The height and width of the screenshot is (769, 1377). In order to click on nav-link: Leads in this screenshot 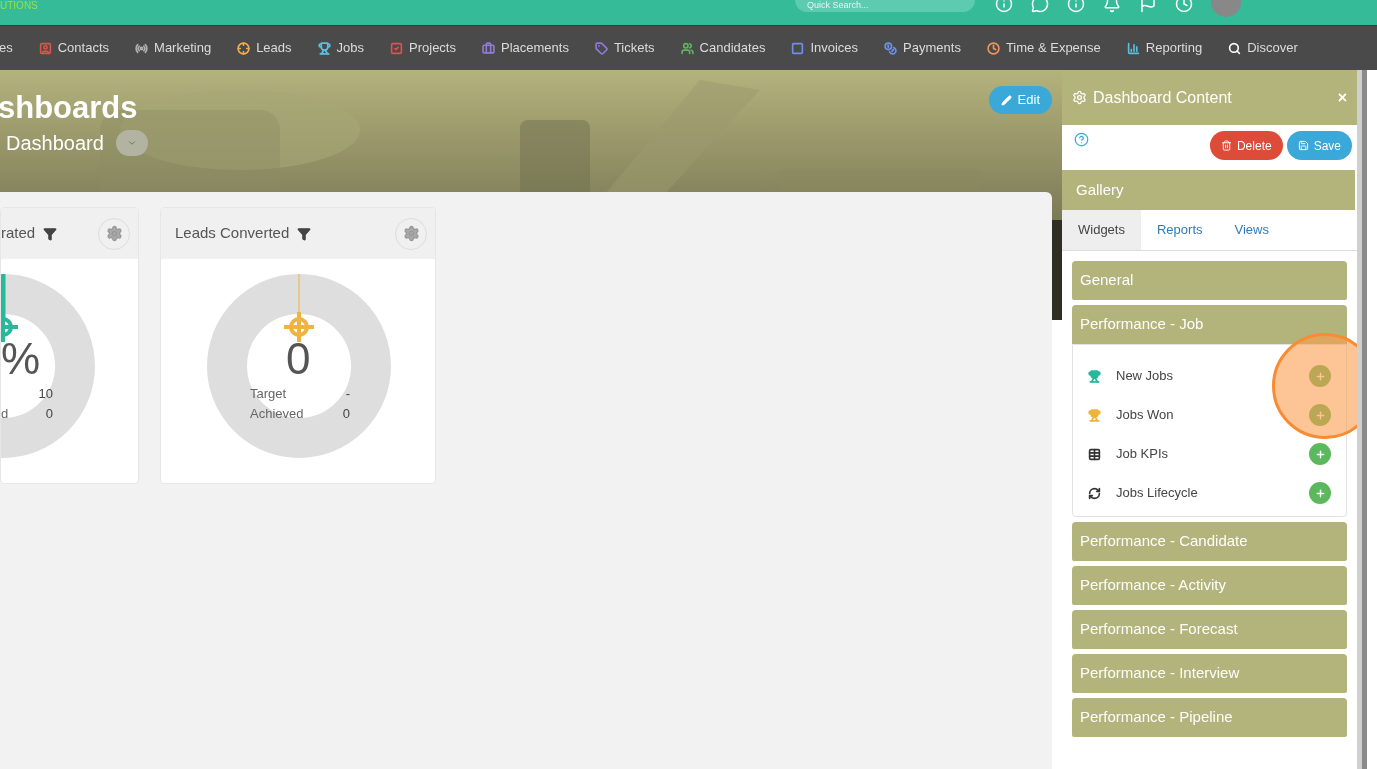, I will do `click(274, 48)`.